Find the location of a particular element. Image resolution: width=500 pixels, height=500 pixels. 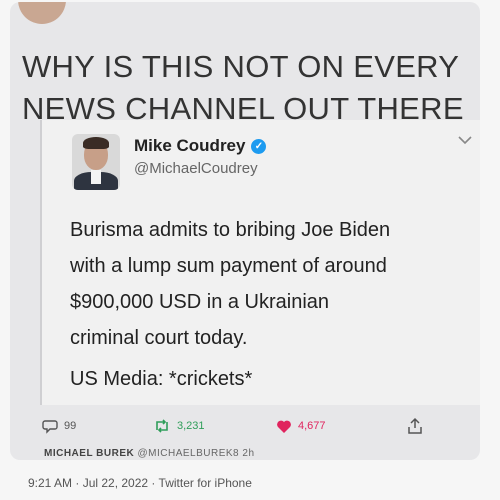

like-button: 4,677 is located at coordinates (301, 426).